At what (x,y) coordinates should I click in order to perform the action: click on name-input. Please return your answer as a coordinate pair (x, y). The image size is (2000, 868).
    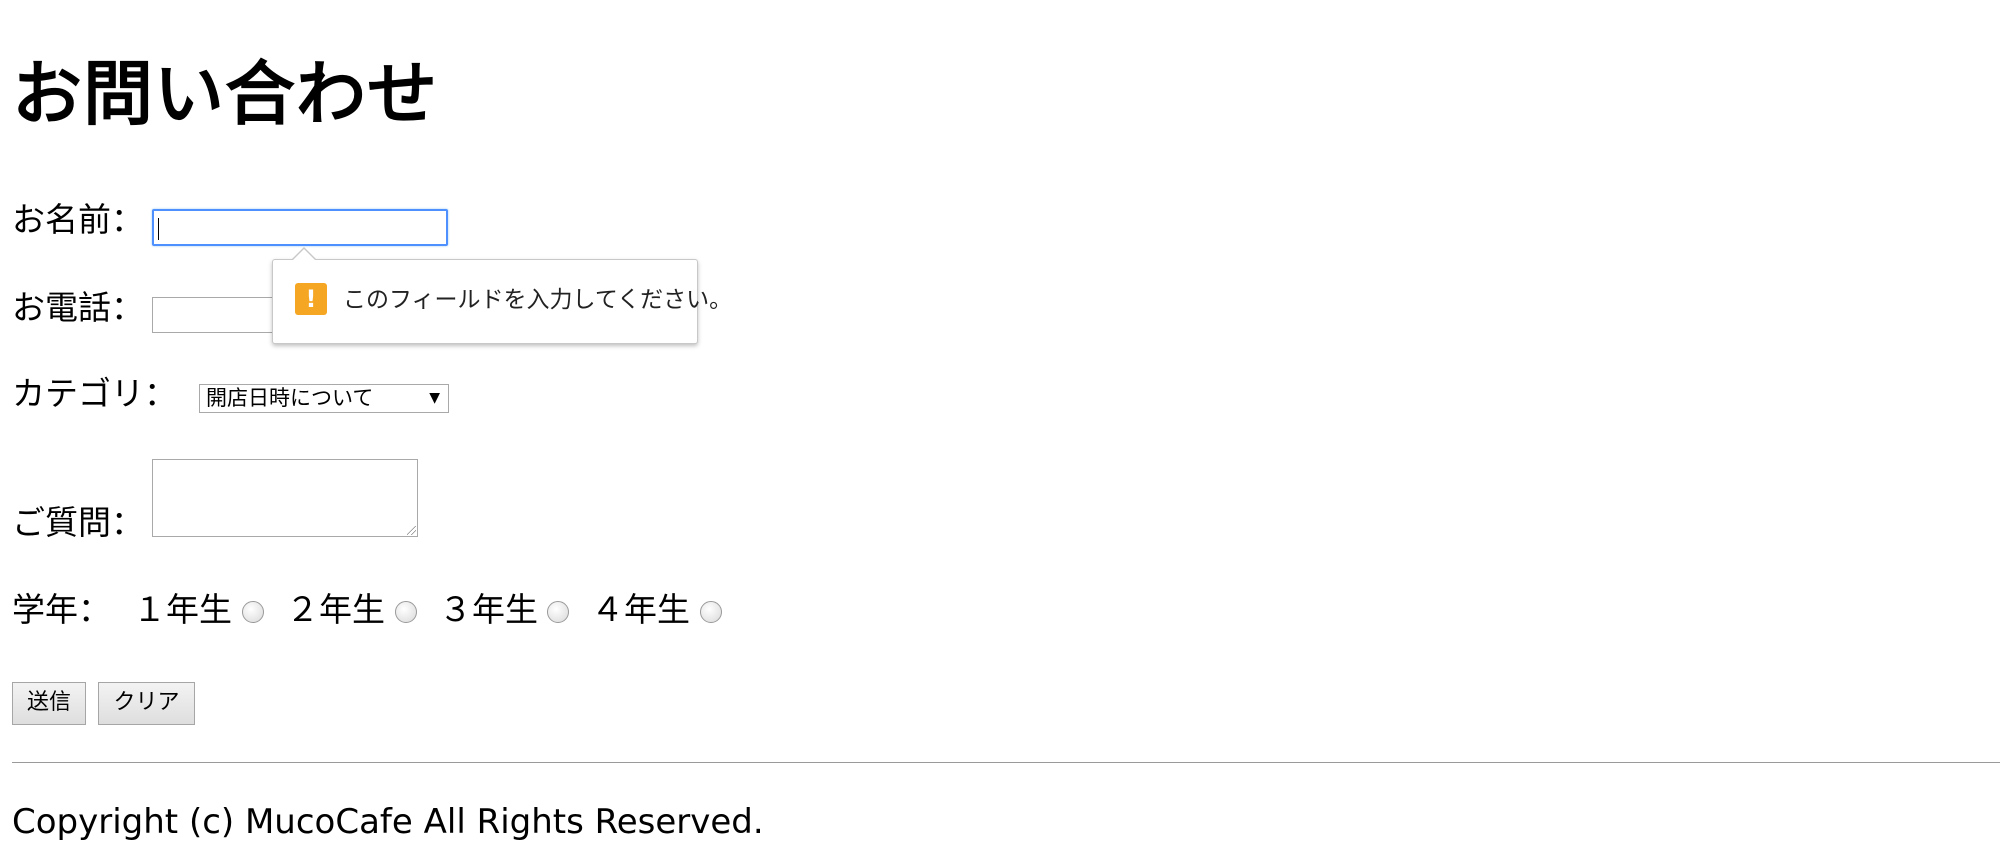
    Looking at the image, I should click on (300, 227).